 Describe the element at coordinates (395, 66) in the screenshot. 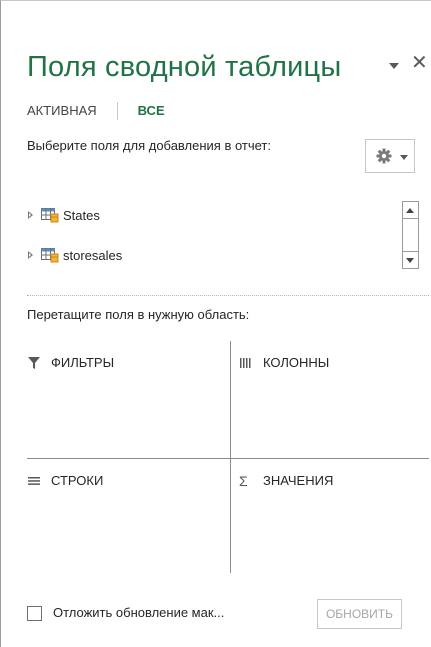

I see `pane-options-chevron-down-icon` at that location.